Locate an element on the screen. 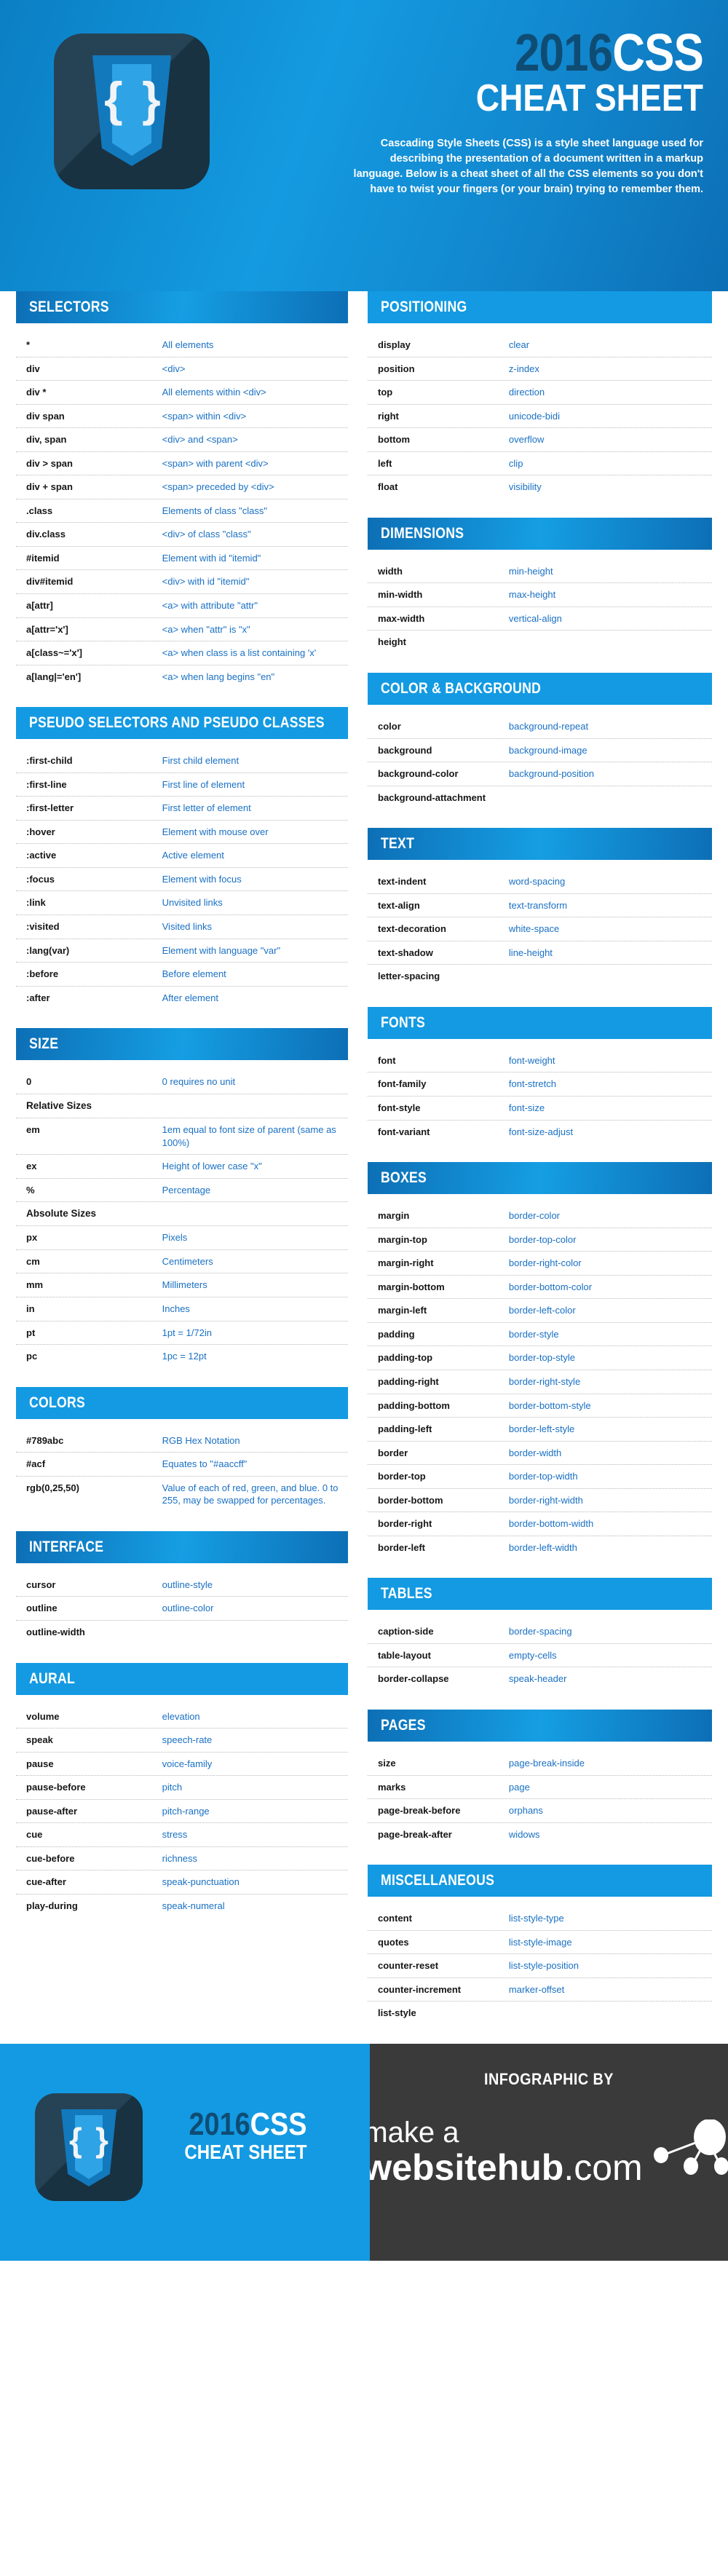 The width and height of the screenshot is (728, 2576). property-key: a[class~='x'] is located at coordinates (54, 653).